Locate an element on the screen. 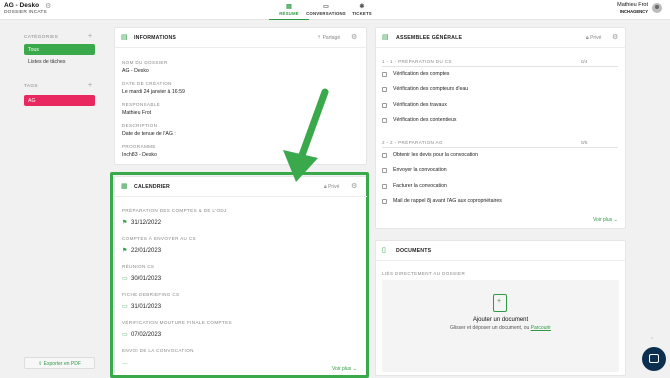 The width and height of the screenshot is (670, 378). event-date: 31/01/2023 is located at coordinates (146, 307).